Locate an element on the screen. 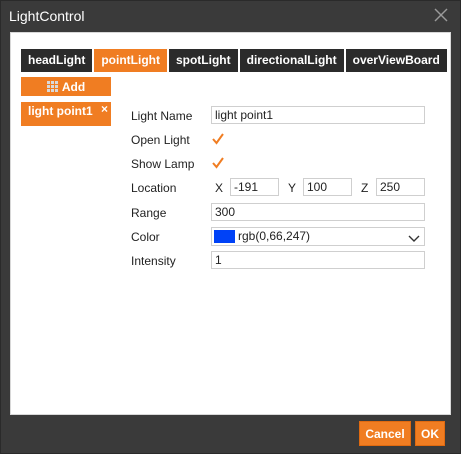  light-item-label: light point1 is located at coordinates (60, 111).